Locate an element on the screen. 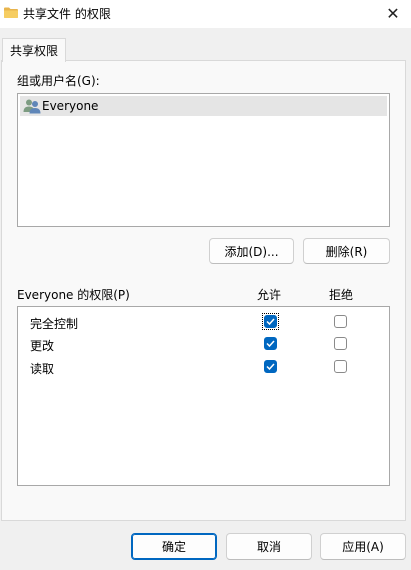  permission-row: 完全控制 is located at coordinates (203, 322).